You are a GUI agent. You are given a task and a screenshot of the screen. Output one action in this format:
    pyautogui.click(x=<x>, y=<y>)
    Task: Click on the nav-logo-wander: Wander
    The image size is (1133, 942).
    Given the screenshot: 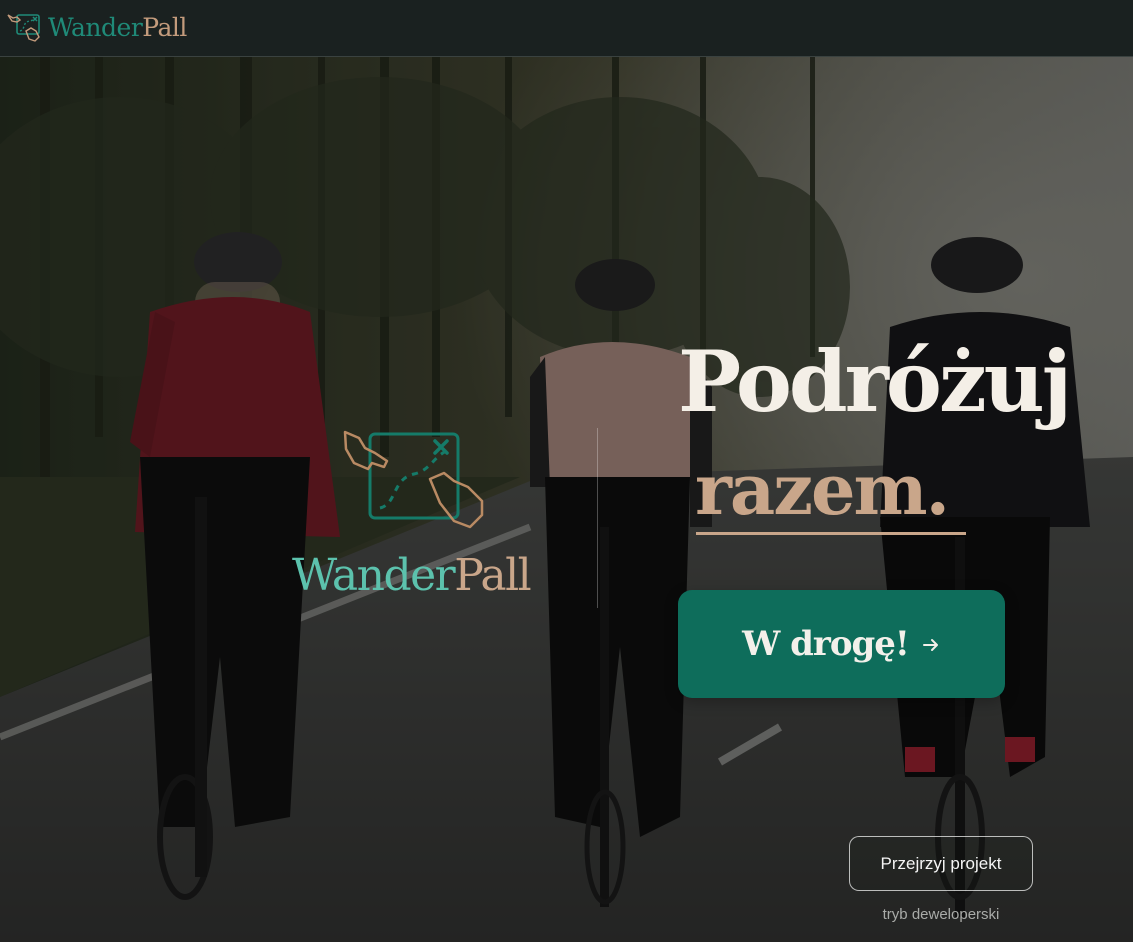 What is the action you would take?
    pyautogui.click(x=95, y=27)
    